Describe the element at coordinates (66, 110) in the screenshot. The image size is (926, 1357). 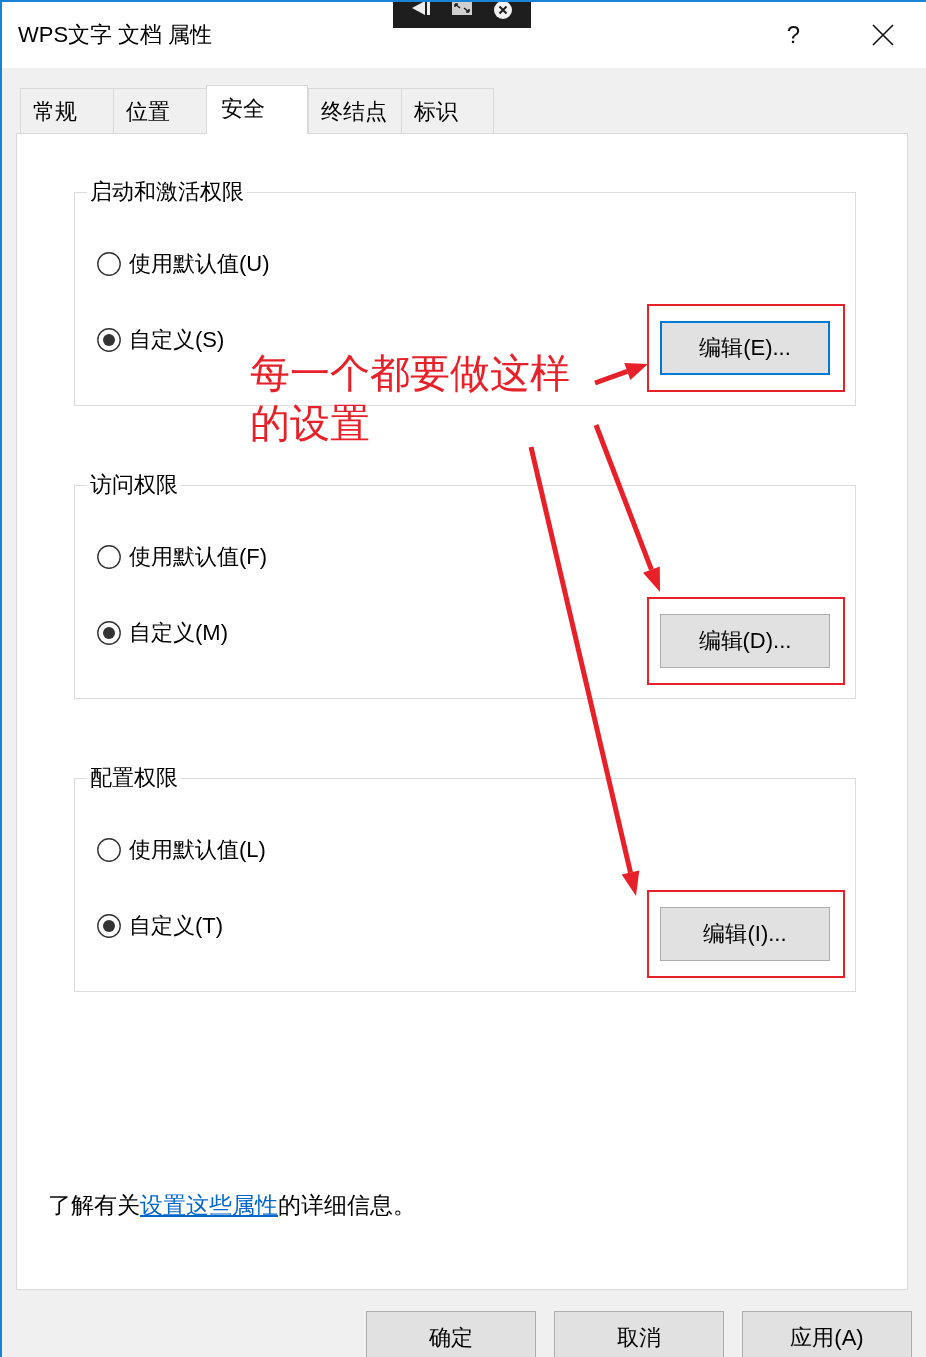
I see `tab: 常规` at that location.